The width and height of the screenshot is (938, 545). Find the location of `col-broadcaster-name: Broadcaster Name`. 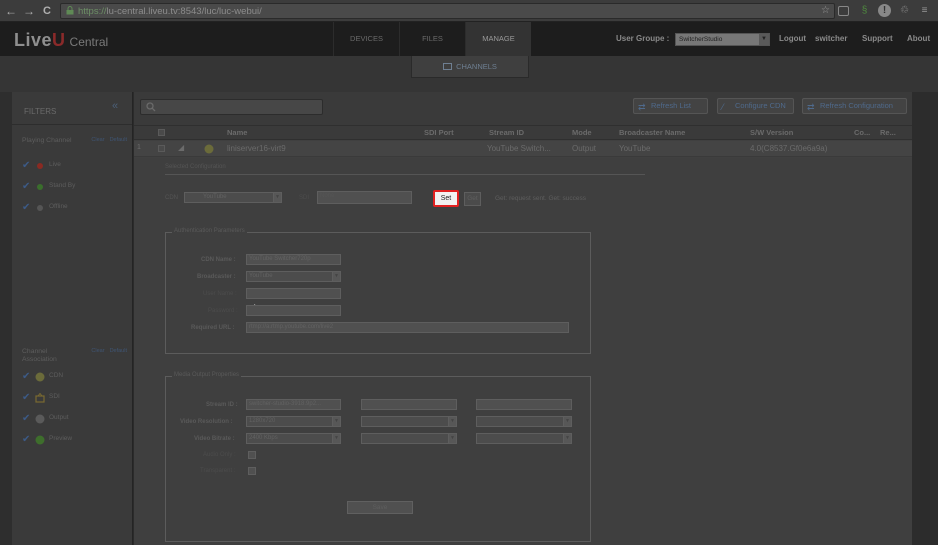

col-broadcaster-name: Broadcaster Name is located at coordinates (652, 132).